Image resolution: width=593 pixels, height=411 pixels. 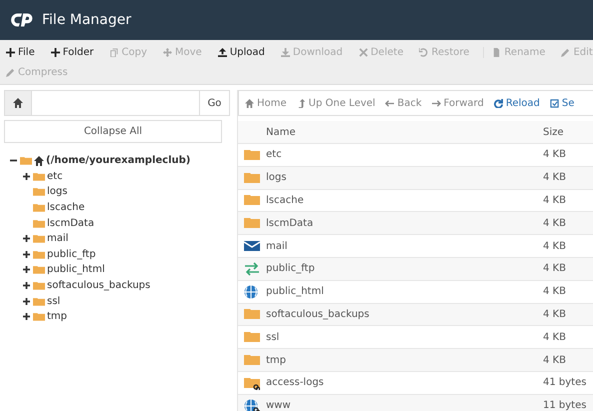 I want to click on tree-item: lscache, so click(x=66, y=208).